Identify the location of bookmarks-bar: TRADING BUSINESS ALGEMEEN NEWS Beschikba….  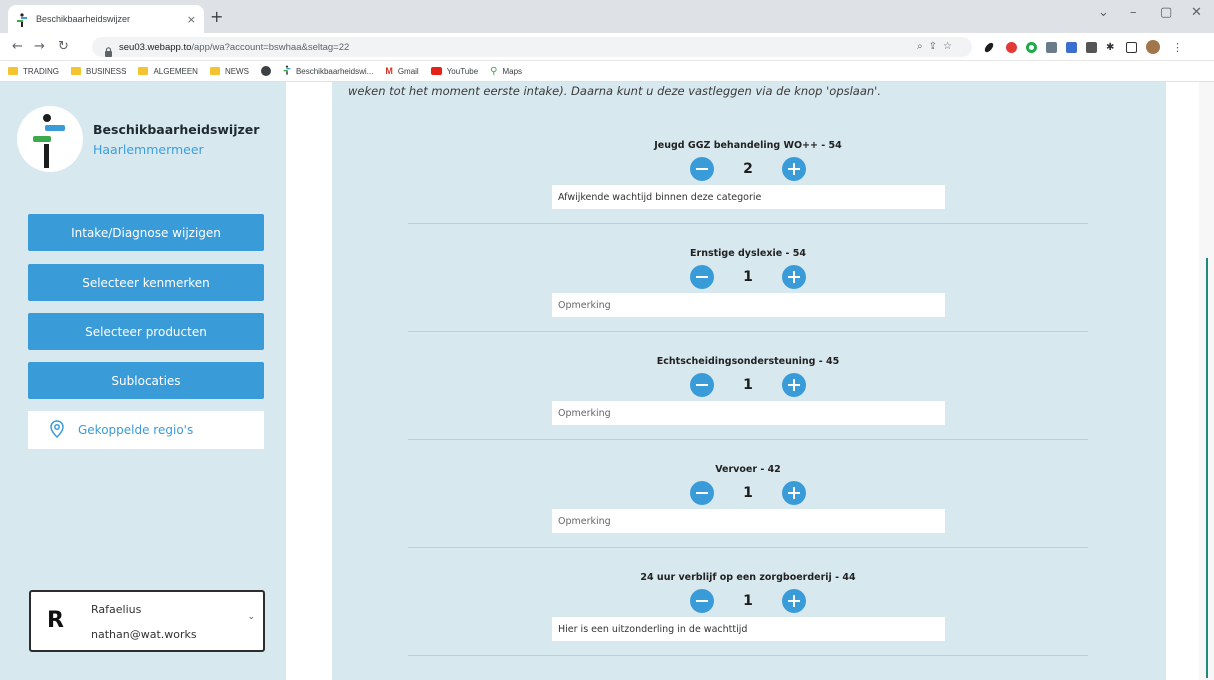
(607, 71).